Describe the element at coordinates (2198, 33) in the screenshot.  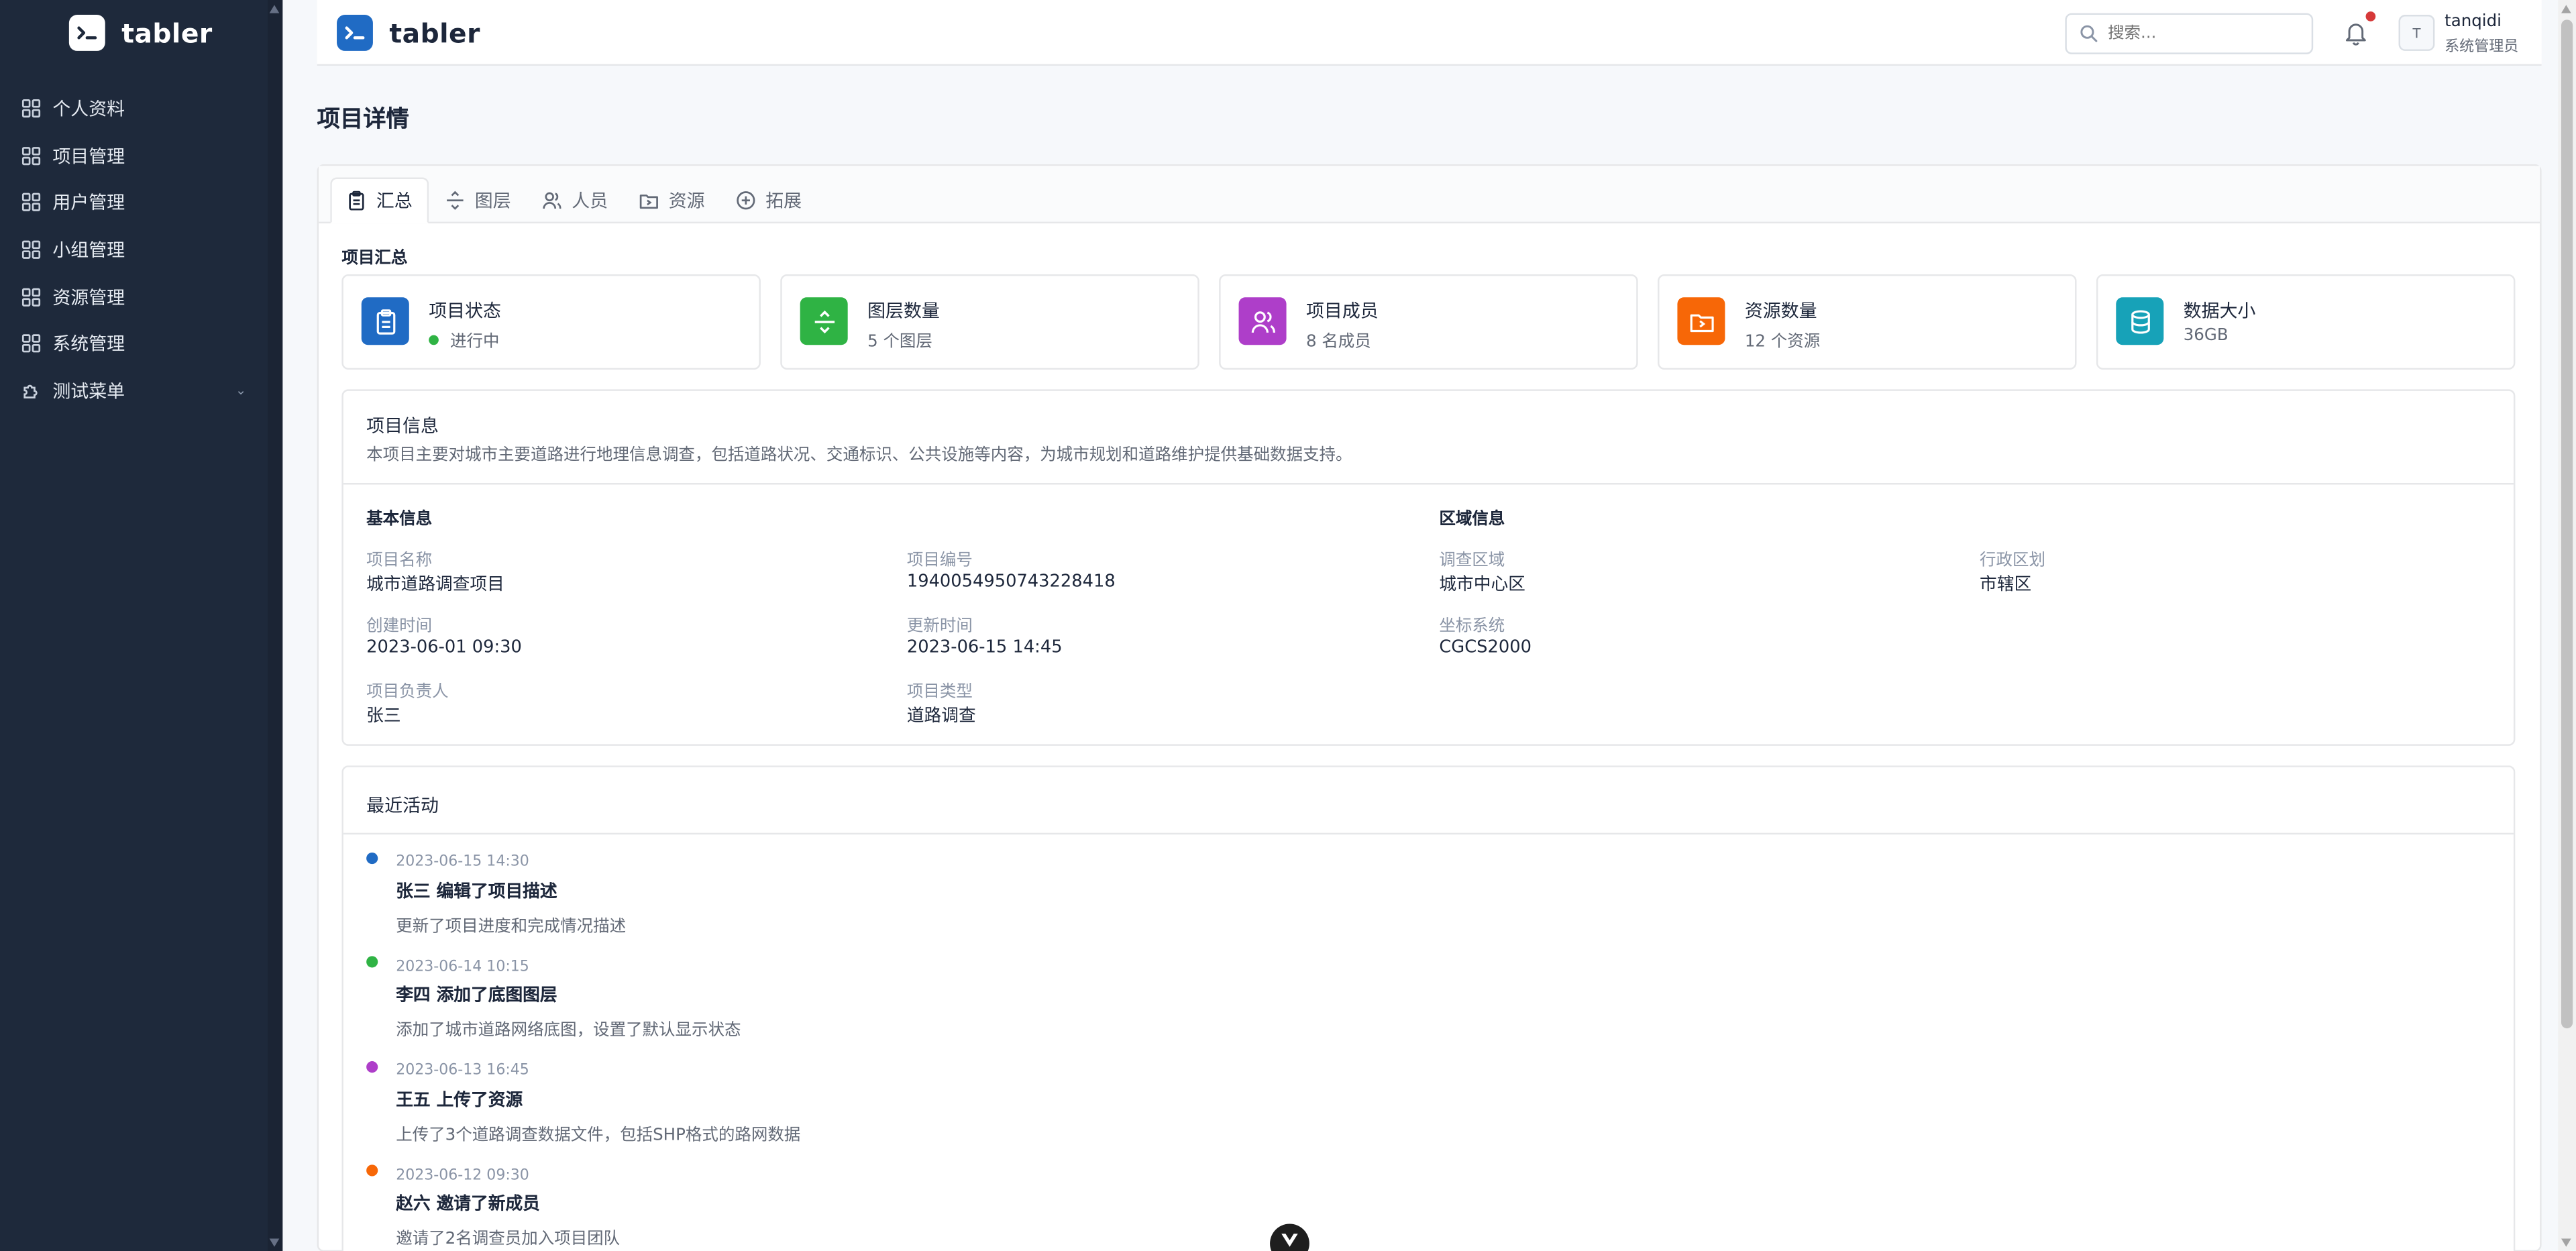
I see `search-input` at that location.